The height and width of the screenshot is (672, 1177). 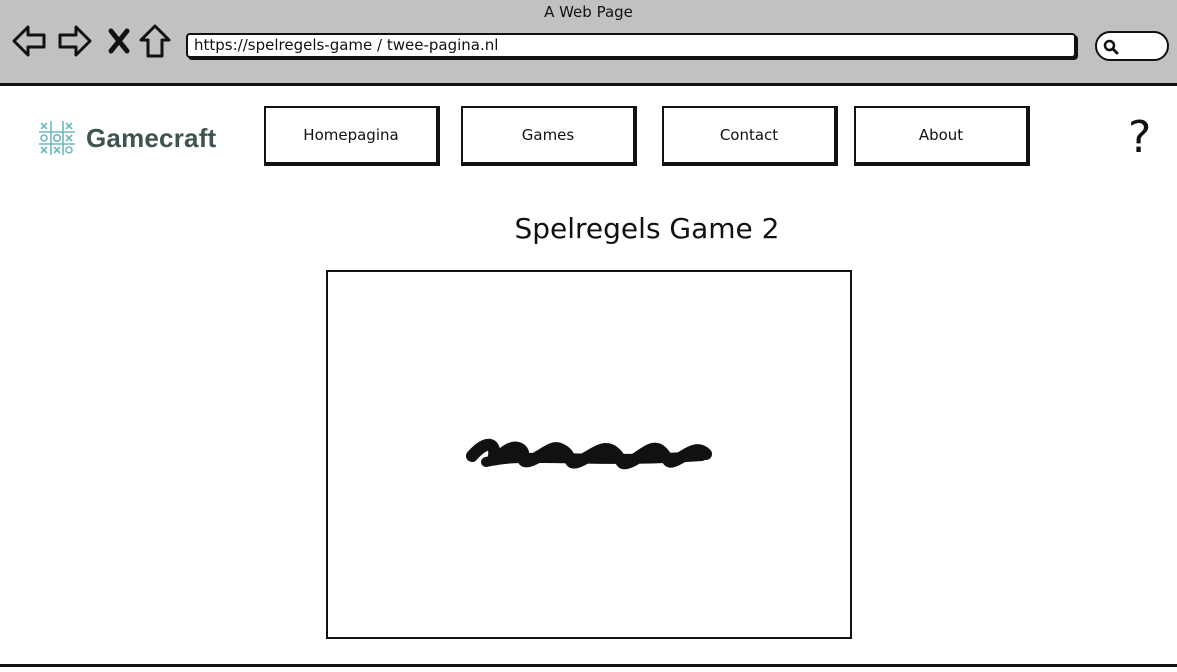 What do you see at coordinates (29, 41) in the screenshot?
I see `back-arrow-icon` at bounding box center [29, 41].